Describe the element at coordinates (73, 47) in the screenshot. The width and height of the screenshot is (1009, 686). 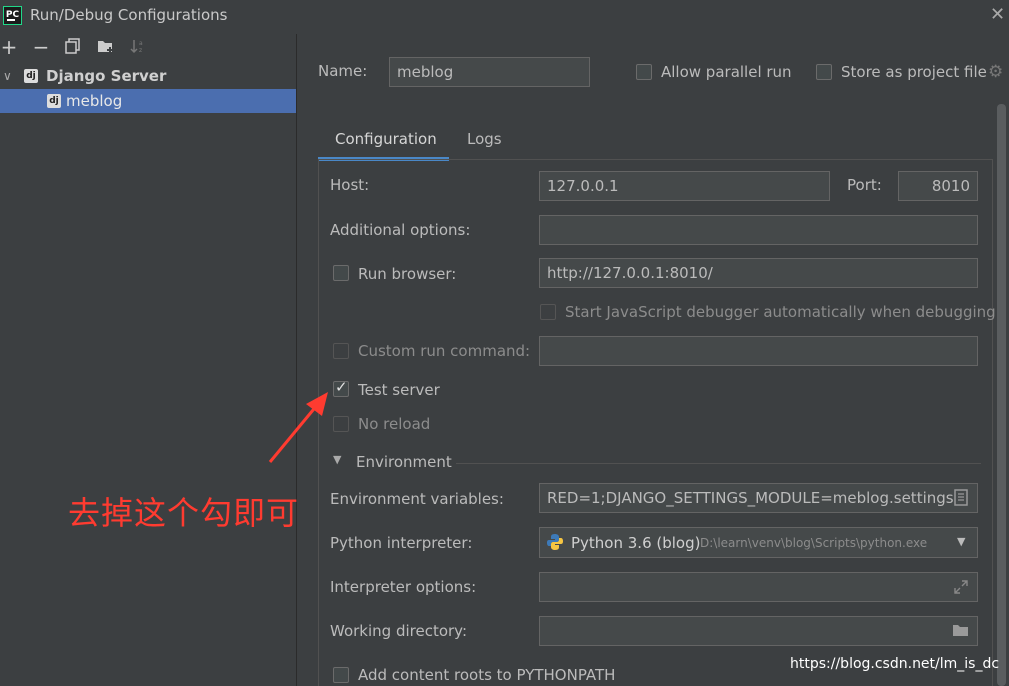
I see `copy-icon` at that location.